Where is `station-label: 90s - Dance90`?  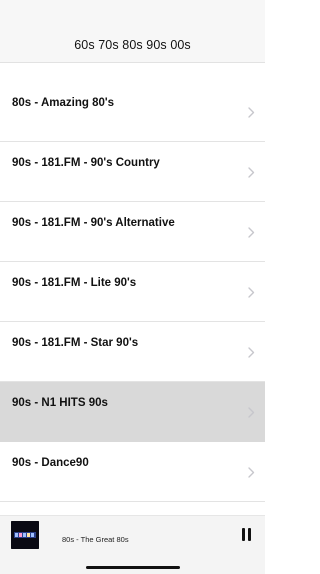
station-label: 90s - Dance90 is located at coordinates (50, 463).